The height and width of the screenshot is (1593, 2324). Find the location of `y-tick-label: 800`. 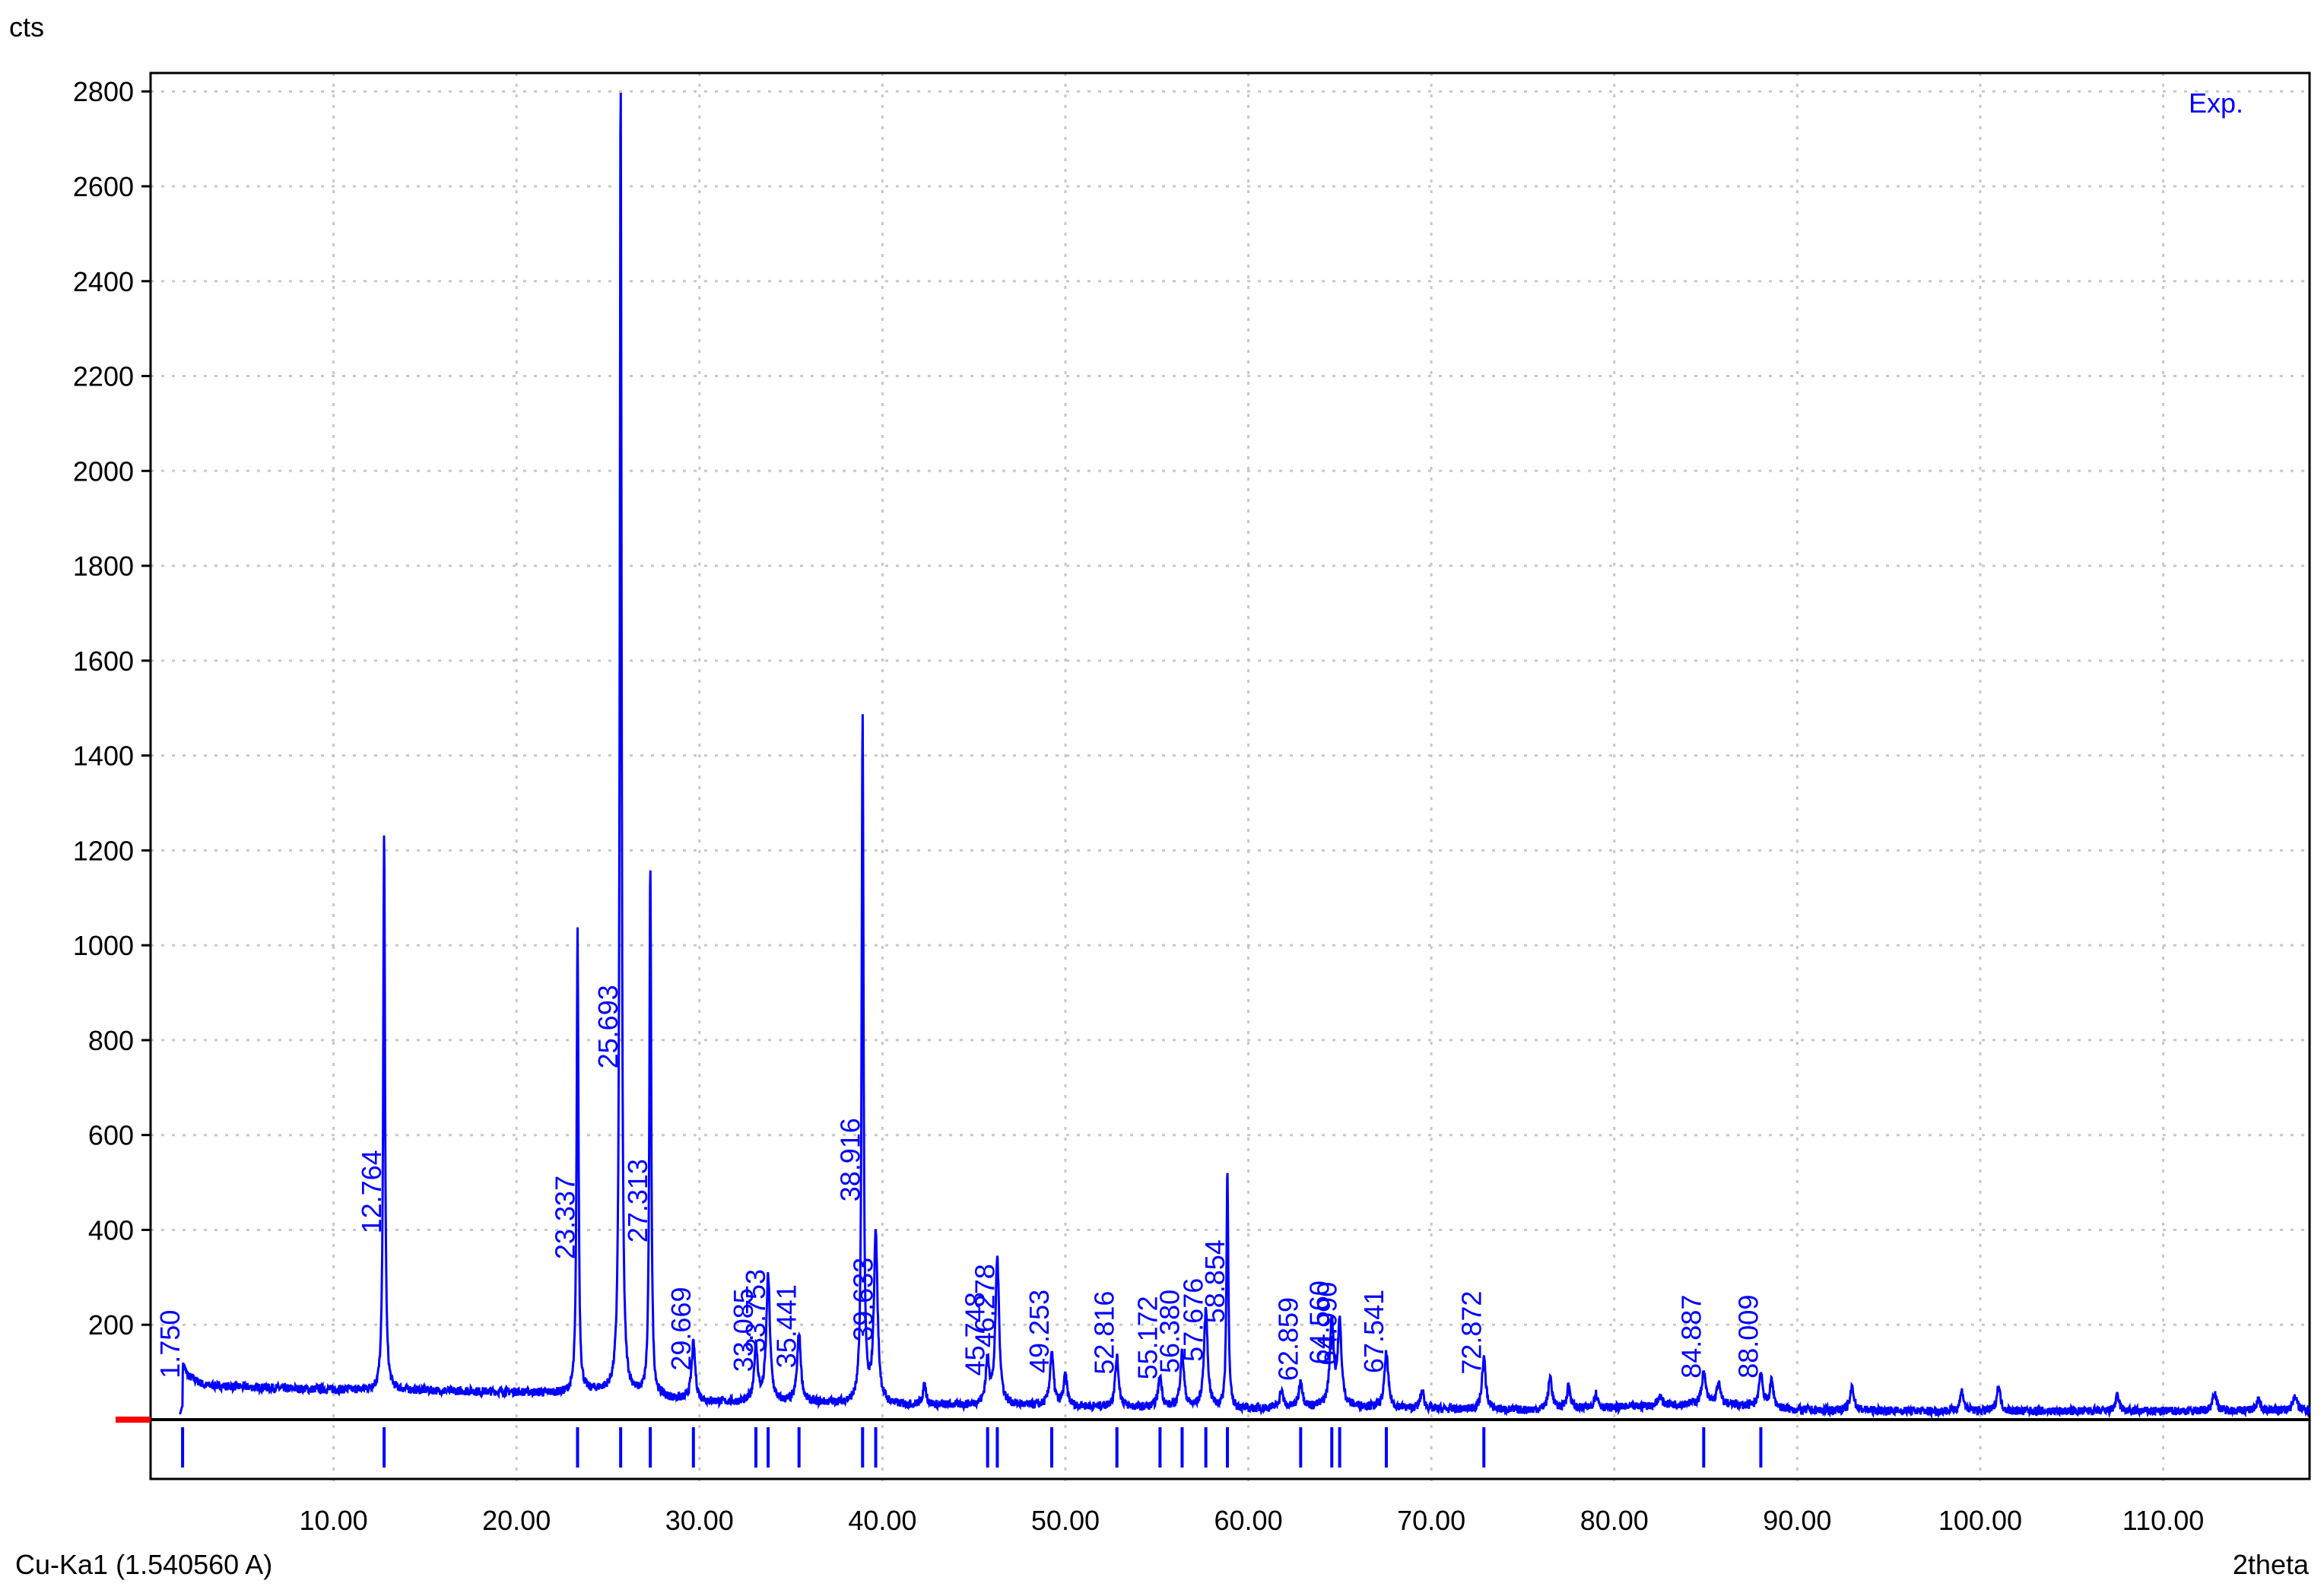

y-tick-label: 800 is located at coordinates (111, 1040).